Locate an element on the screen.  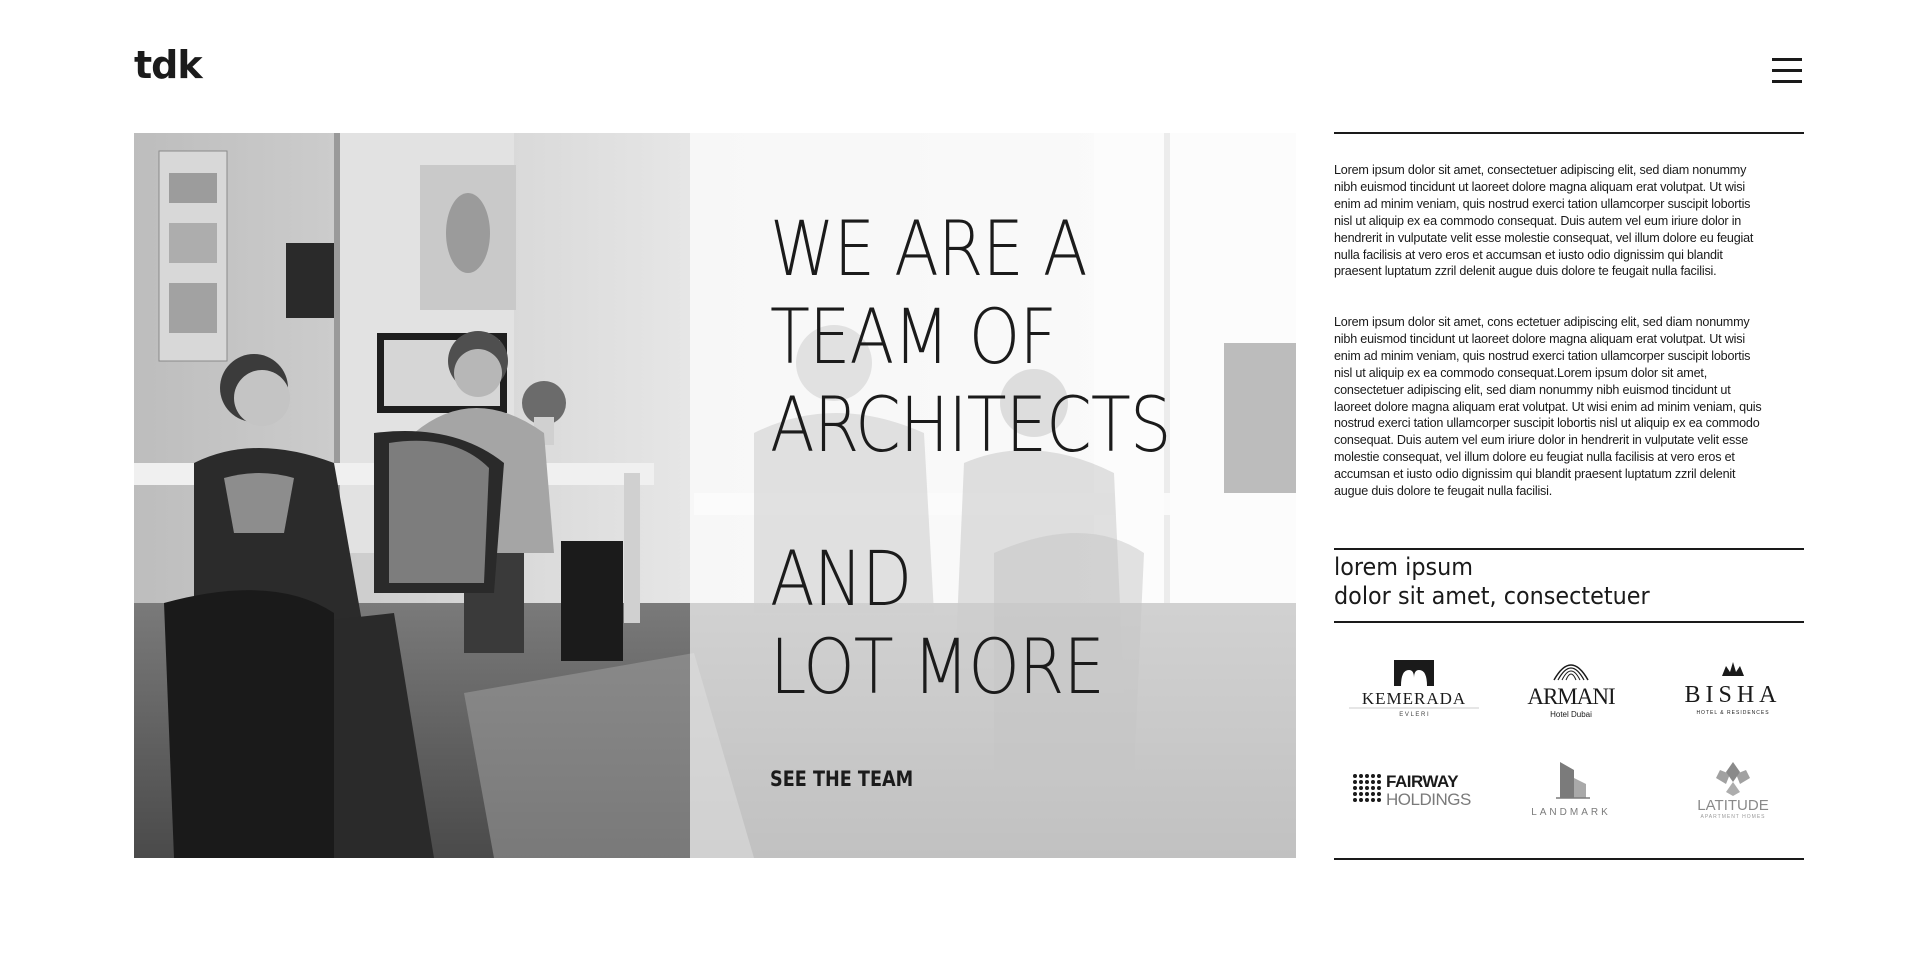
landmark-logo-icon: LANDMARK is located at coordinates (1571, 790).